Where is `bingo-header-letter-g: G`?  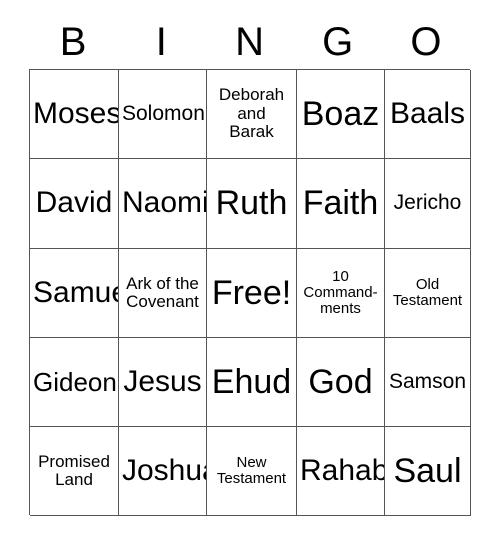 bingo-header-letter-g: G is located at coordinates (338, 41).